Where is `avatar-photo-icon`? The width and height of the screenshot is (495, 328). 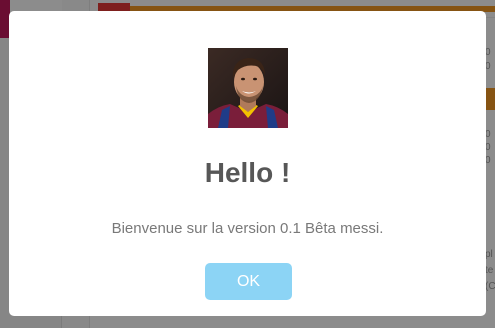 avatar-photo-icon is located at coordinates (248, 88).